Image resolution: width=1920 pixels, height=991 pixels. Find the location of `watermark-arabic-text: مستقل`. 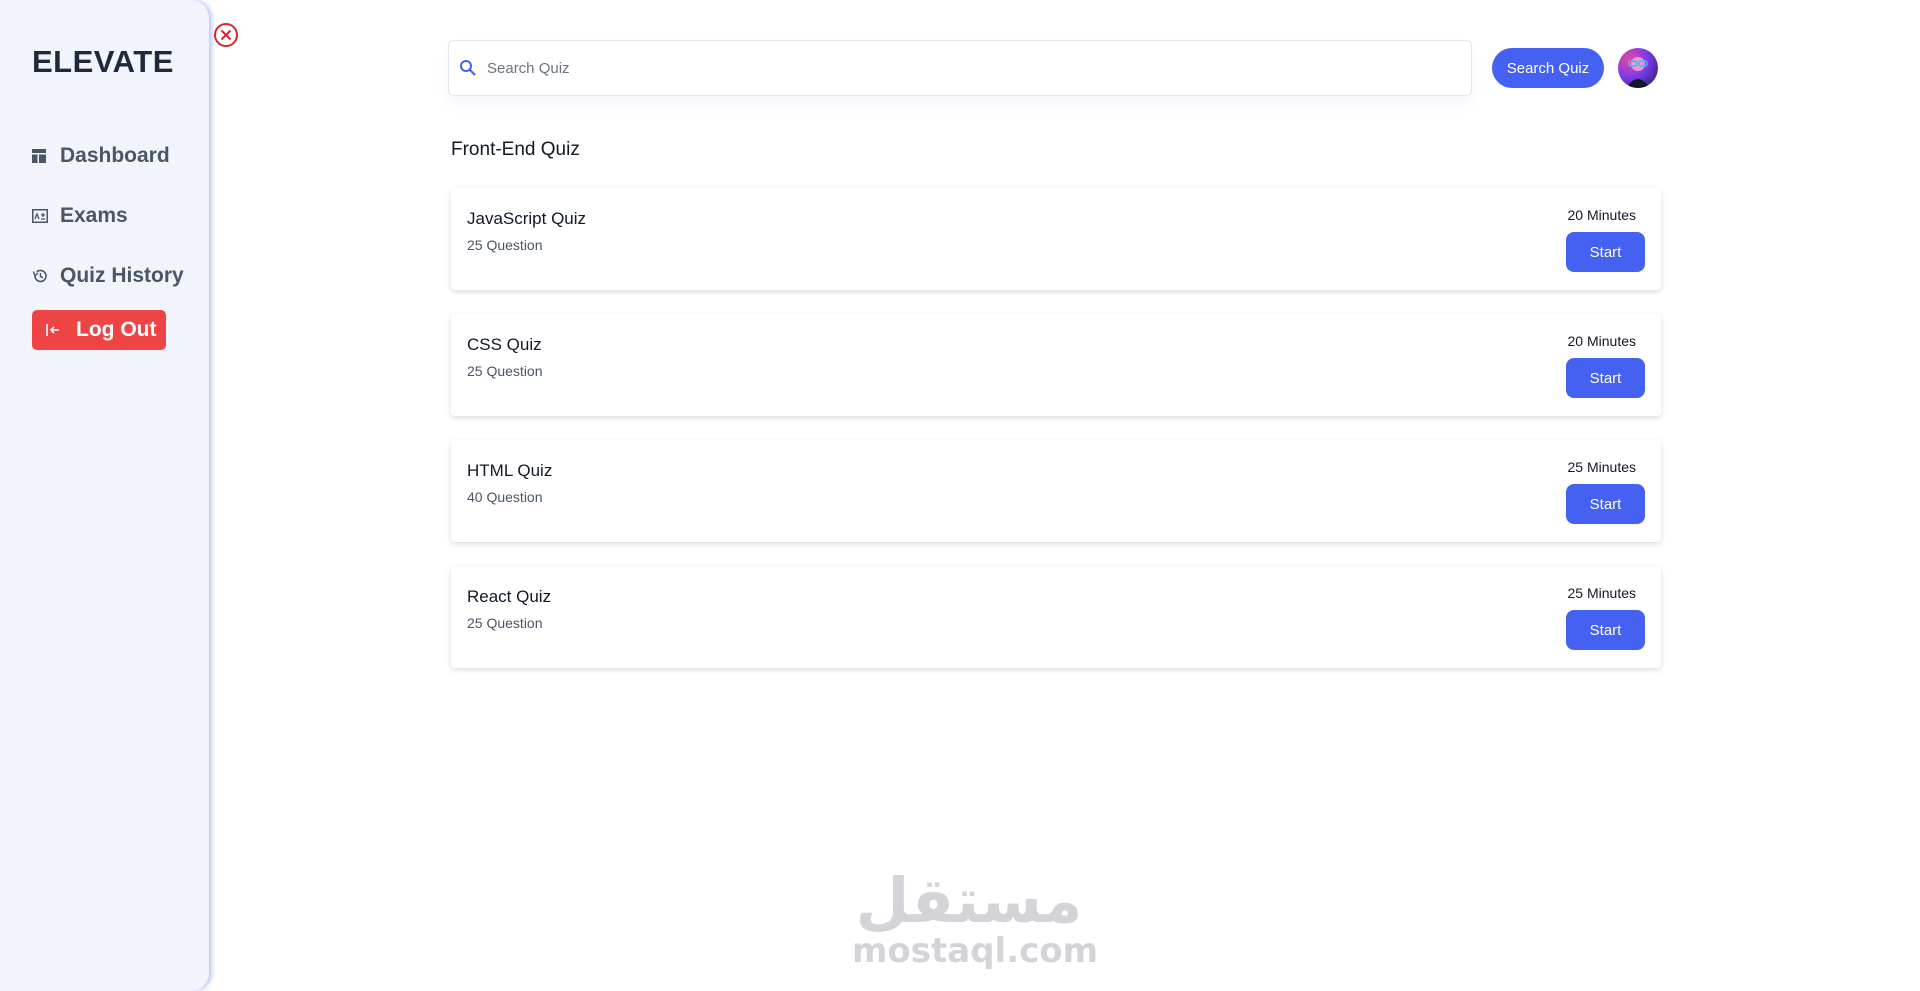

watermark-arabic-text: مستقل is located at coordinates (969, 900).